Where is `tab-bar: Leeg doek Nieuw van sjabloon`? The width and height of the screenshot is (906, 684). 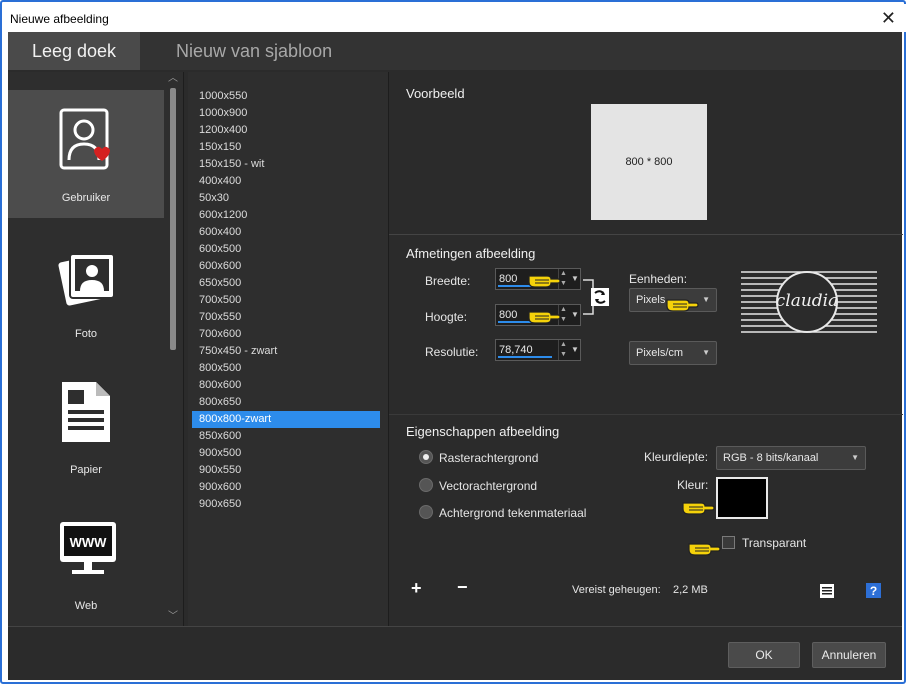
tab-bar: Leeg doek Nieuw van sjabloon is located at coordinates (455, 51).